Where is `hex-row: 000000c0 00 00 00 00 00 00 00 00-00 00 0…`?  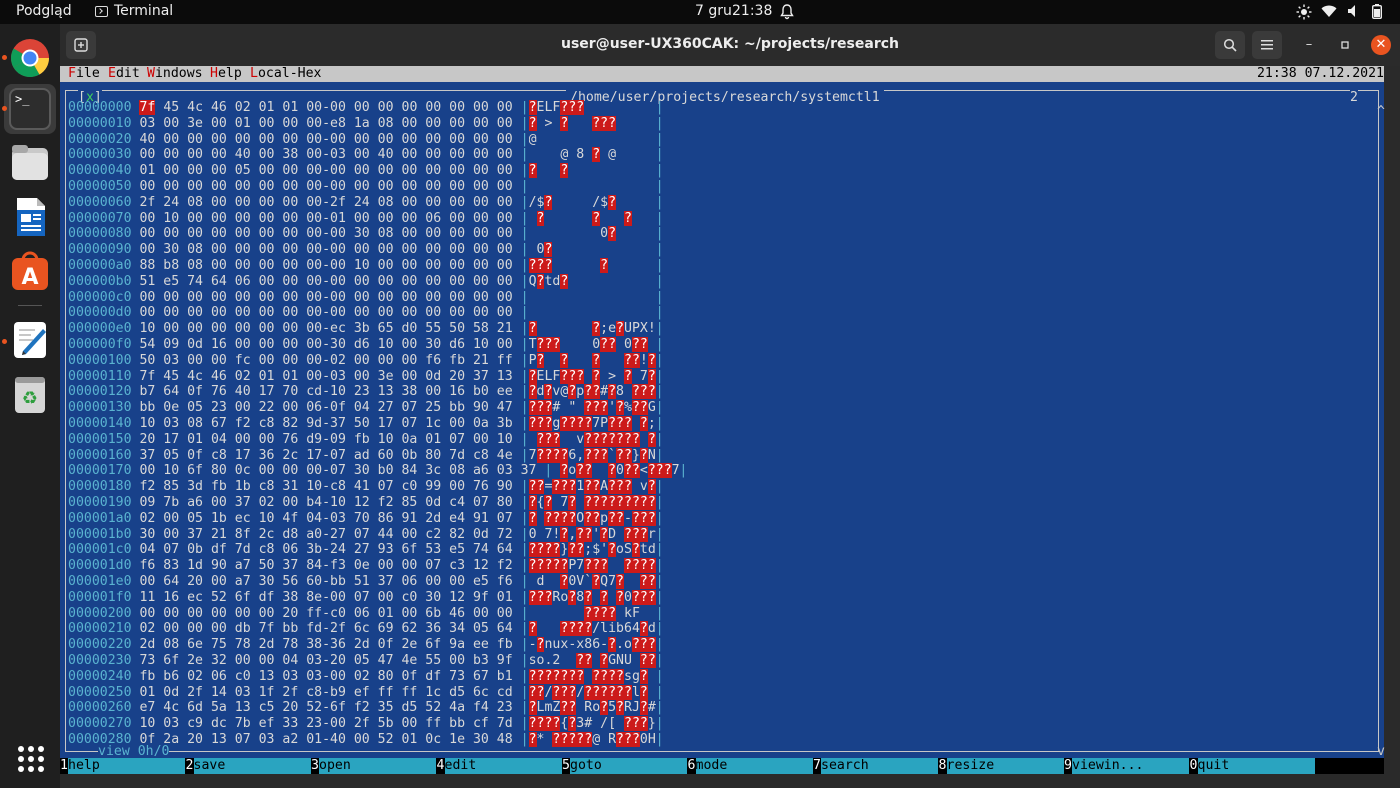 hex-row: 000000c0 00 00 00 00 00 00 00 00-00 00 0… is located at coordinates (366, 298).